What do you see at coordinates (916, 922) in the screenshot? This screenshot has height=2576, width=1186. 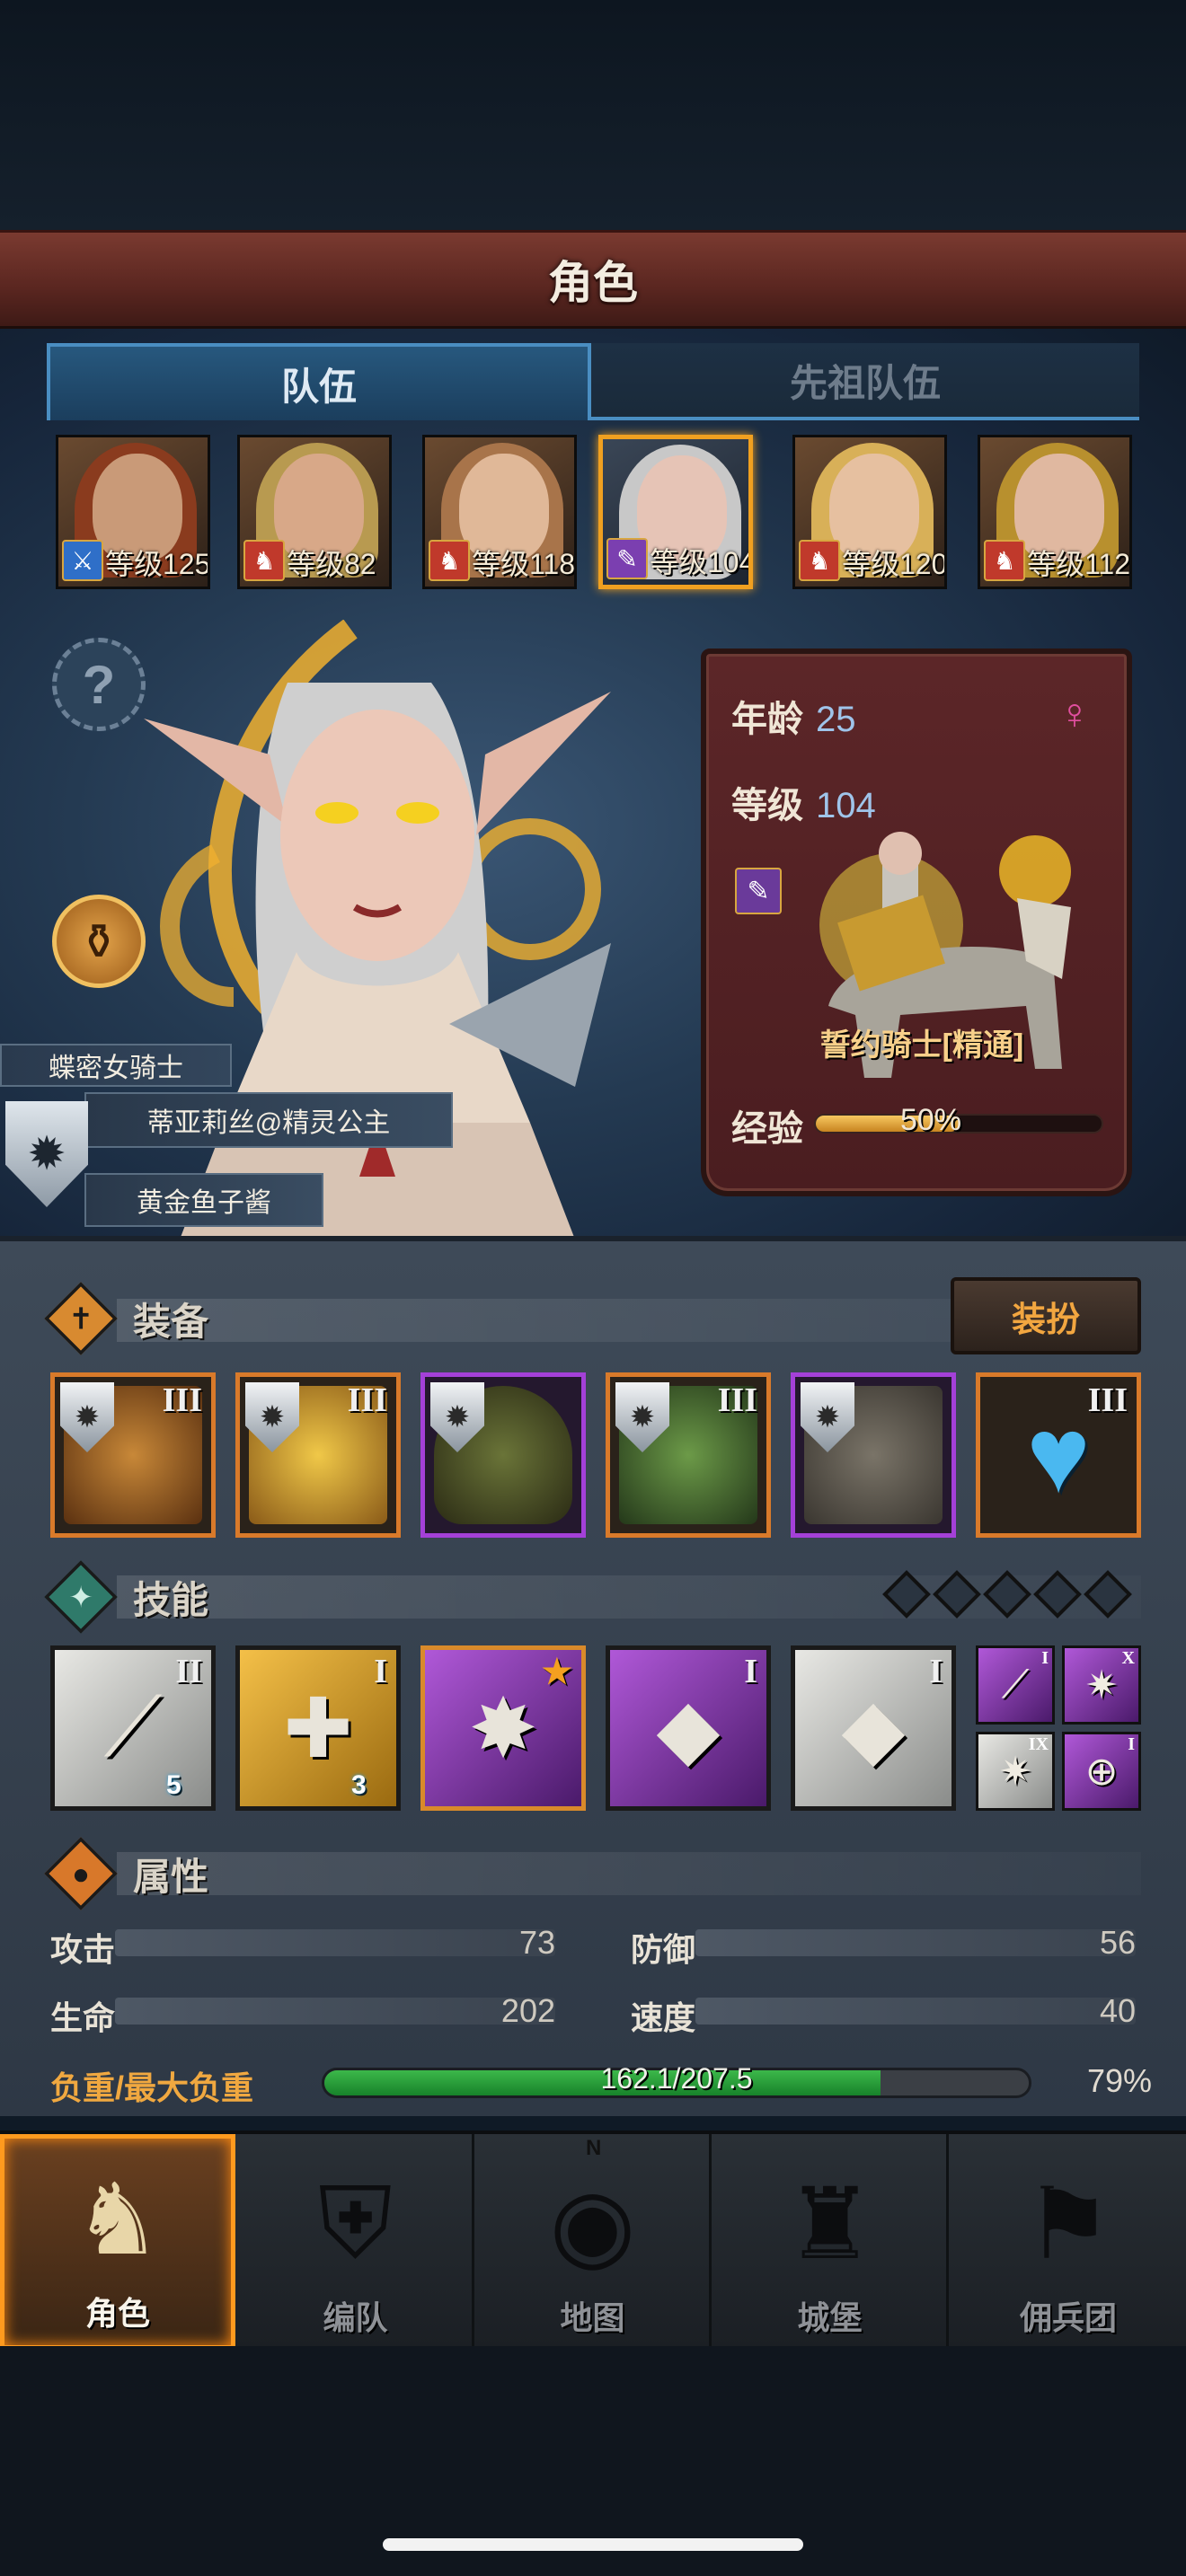 I see `character-info-card: 年龄 25 ♀ 等级 104 ✎ 誓约骑士[精通] 经验 50%` at bounding box center [916, 922].